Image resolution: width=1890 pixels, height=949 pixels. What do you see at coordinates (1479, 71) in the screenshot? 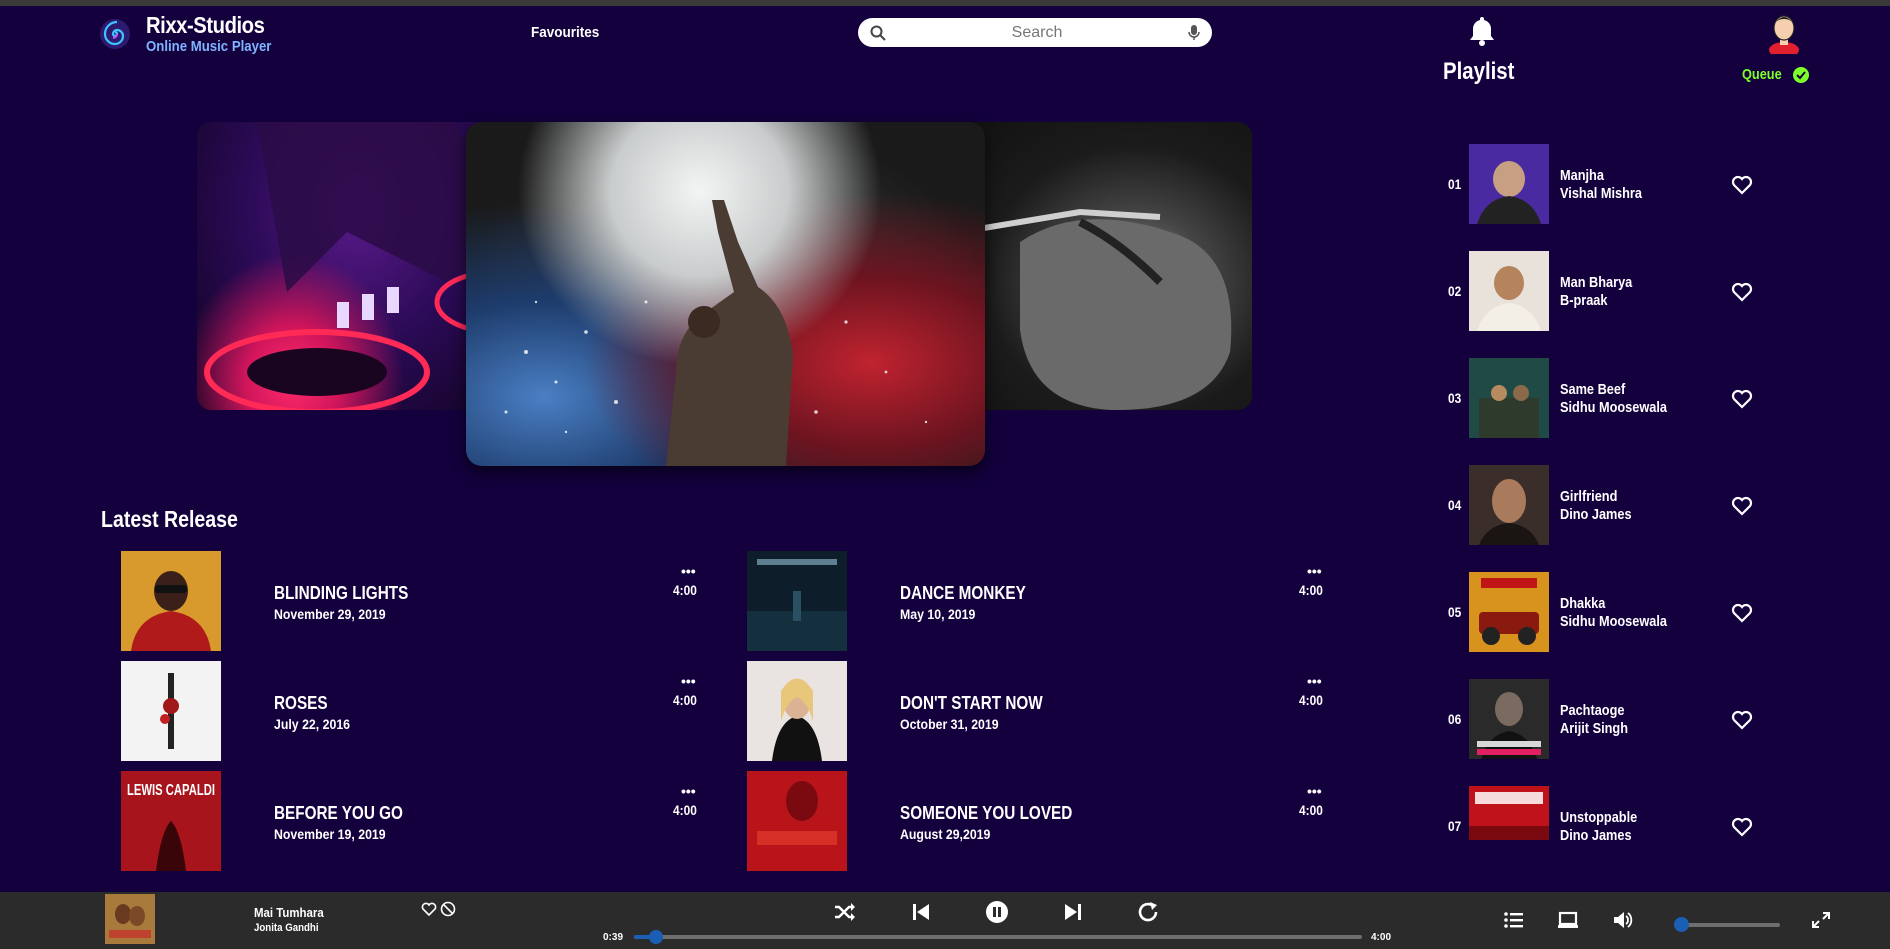
I see `playlist-title: Playlist` at bounding box center [1479, 71].